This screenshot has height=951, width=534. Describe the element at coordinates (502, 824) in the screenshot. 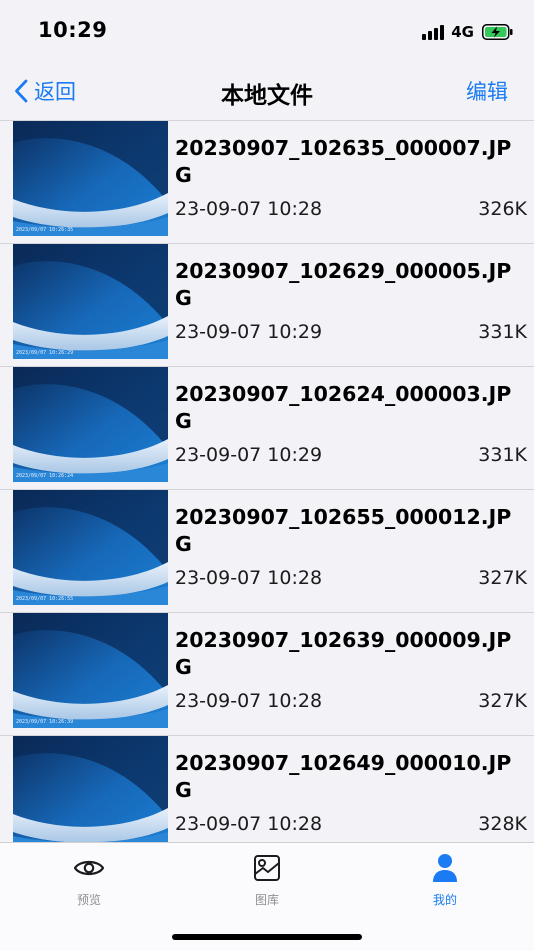

I see `file-size: 328K` at that location.